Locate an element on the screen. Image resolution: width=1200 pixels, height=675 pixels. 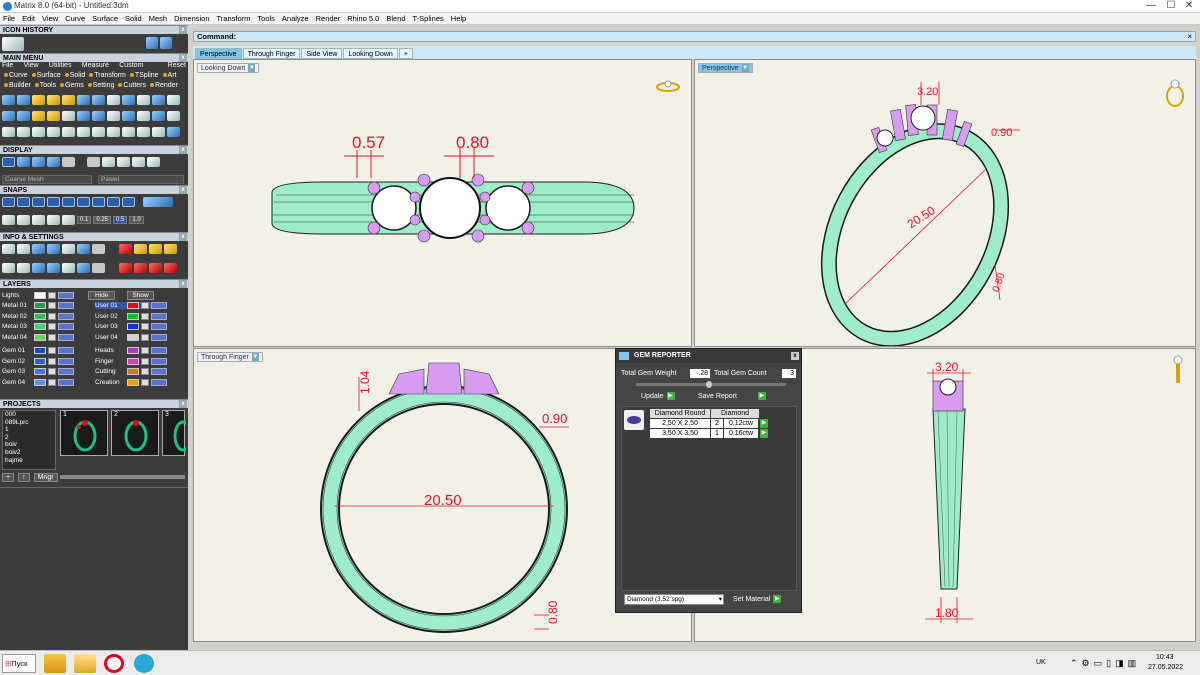
play-icon: ▶ is located at coordinates (764, 433).